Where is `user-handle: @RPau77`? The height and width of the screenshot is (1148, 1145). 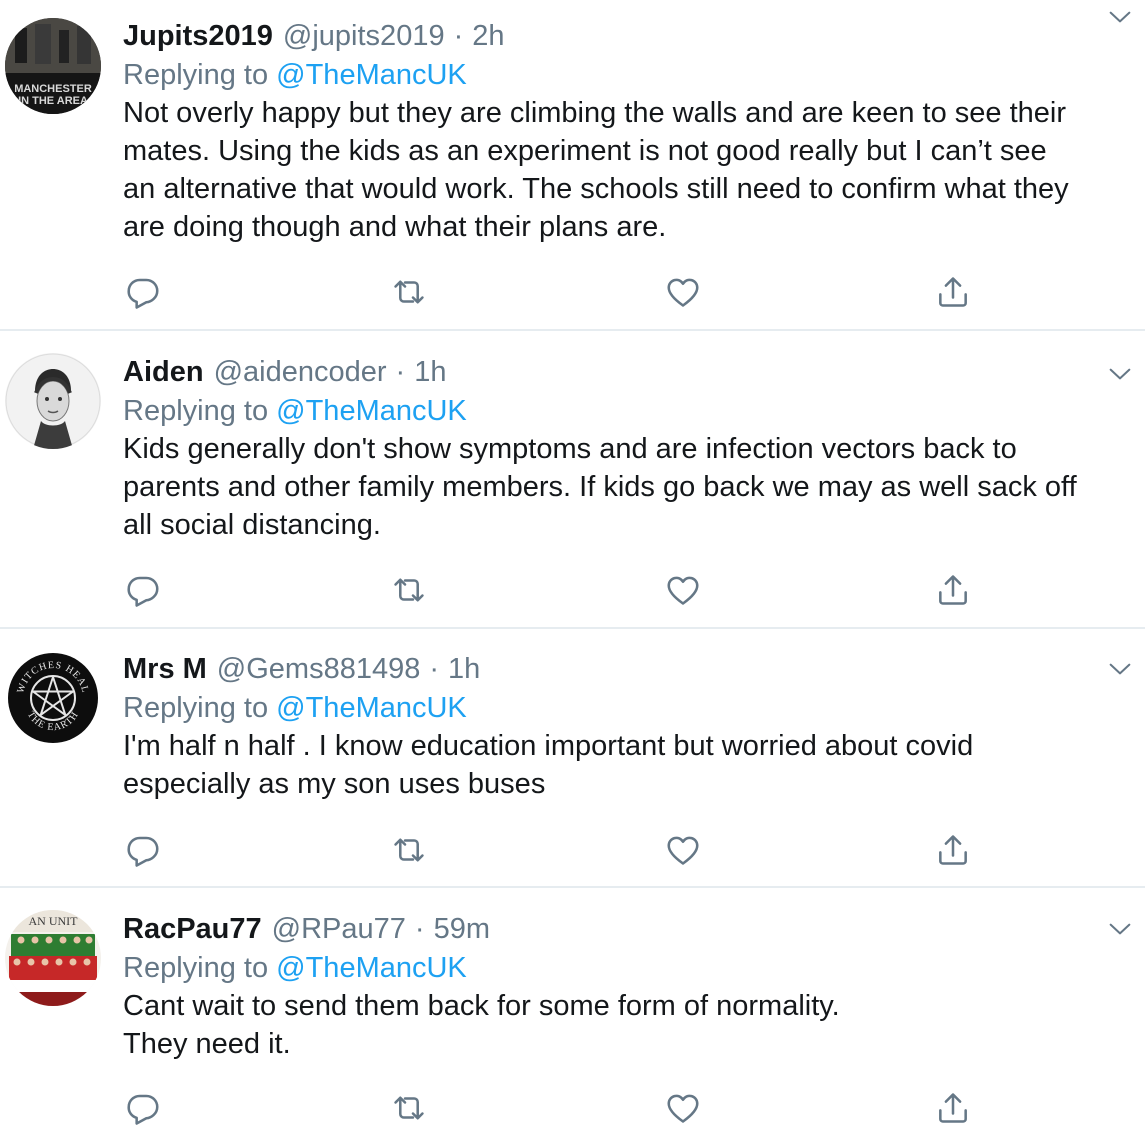 user-handle: @RPau77 is located at coordinates (339, 929).